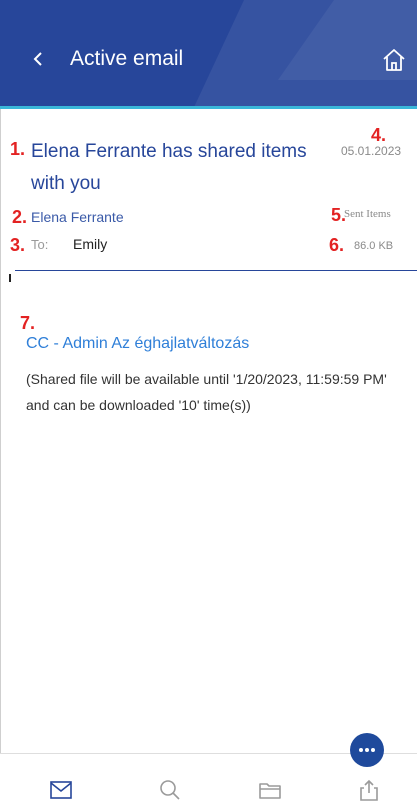 The image size is (417, 803). What do you see at coordinates (20, 217) in the screenshot?
I see `annotation-2: 2.` at bounding box center [20, 217].